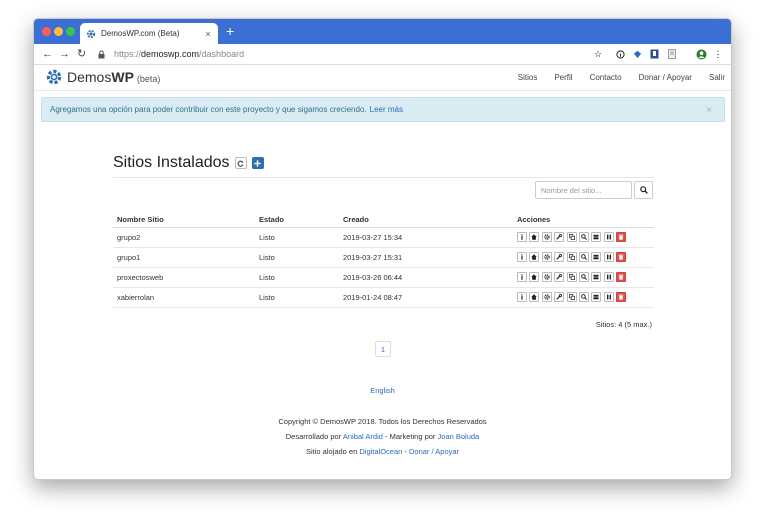 This screenshot has height=527, width=765. Describe the element at coordinates (240, 163) in the screenshot. I see `refresh-button` at that location.